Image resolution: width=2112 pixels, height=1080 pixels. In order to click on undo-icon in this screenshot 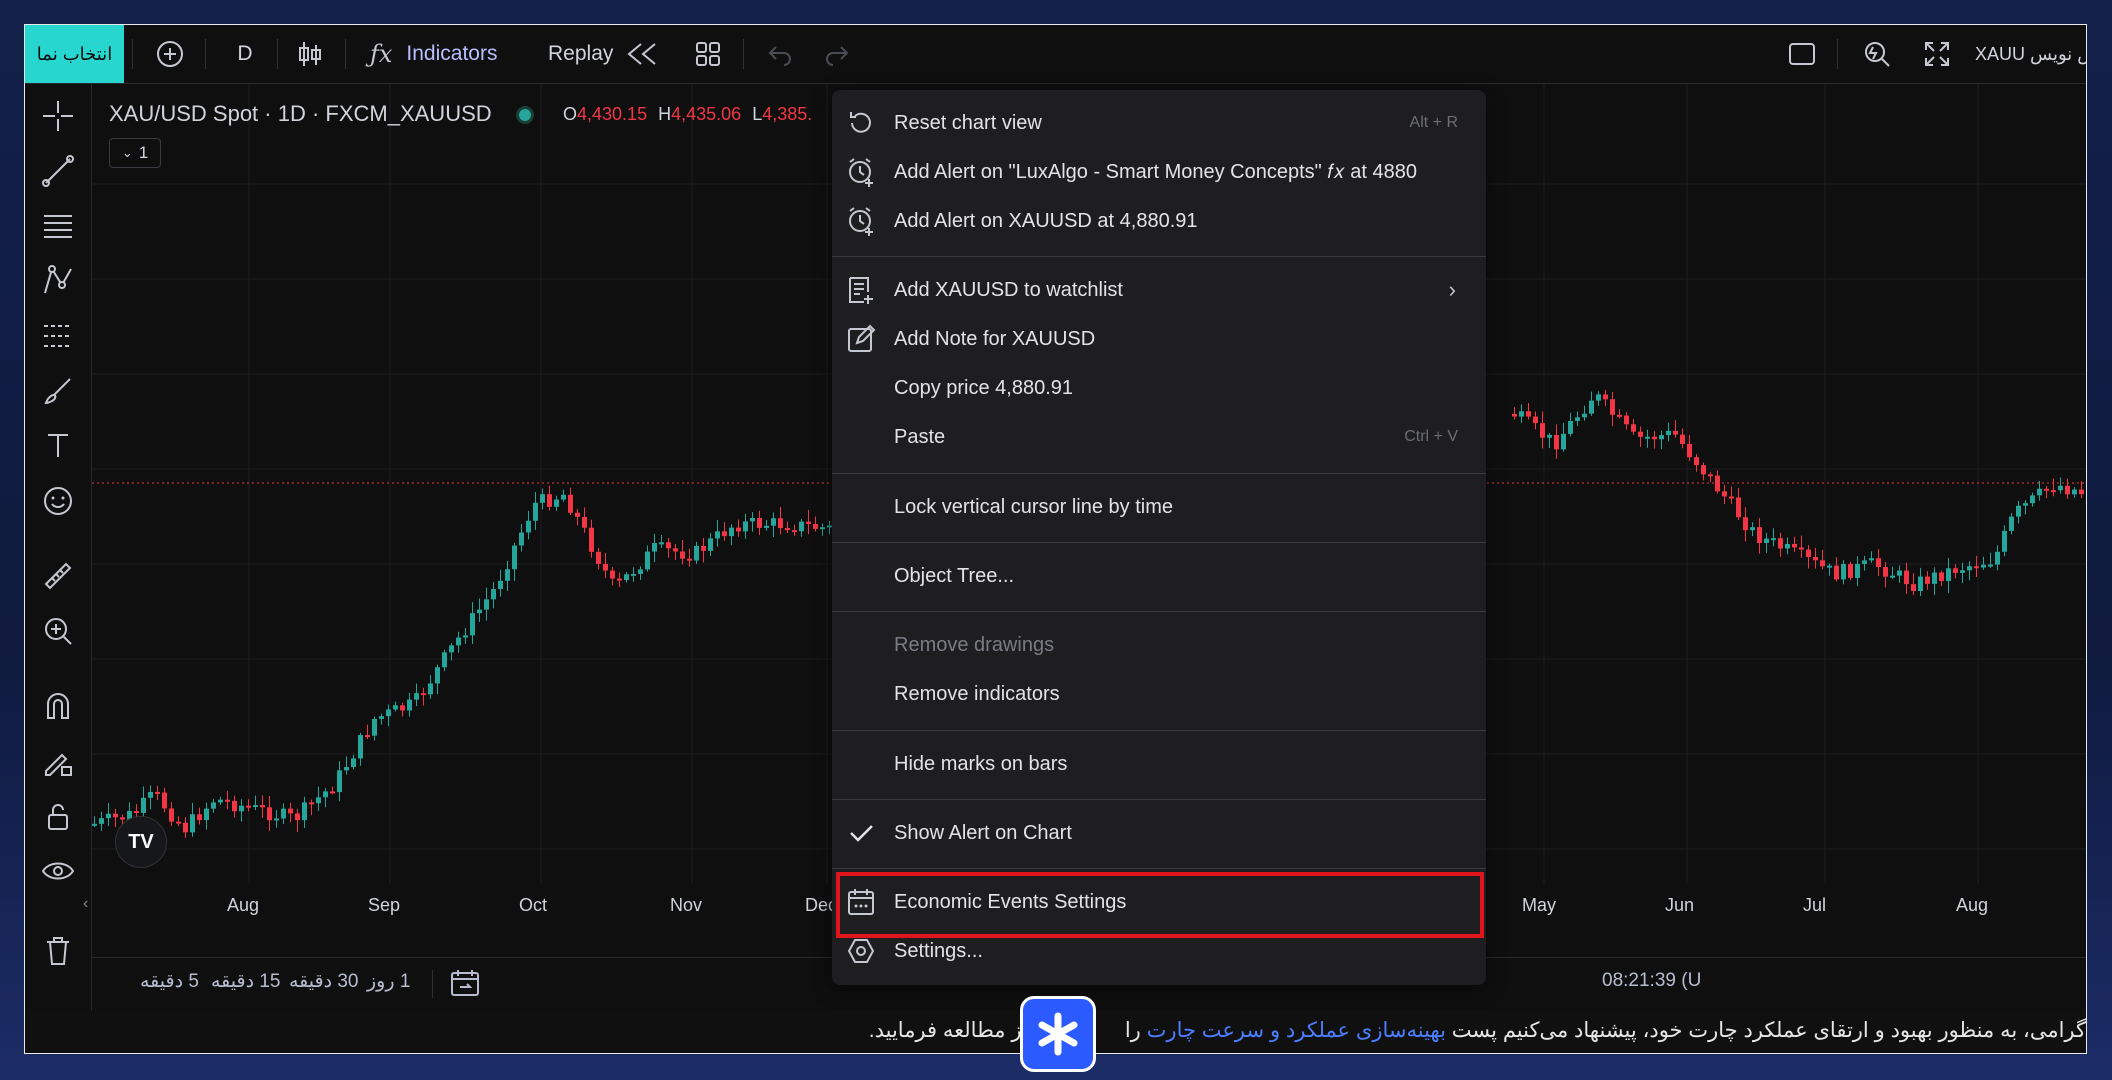, I will do `click(780, 54)`.